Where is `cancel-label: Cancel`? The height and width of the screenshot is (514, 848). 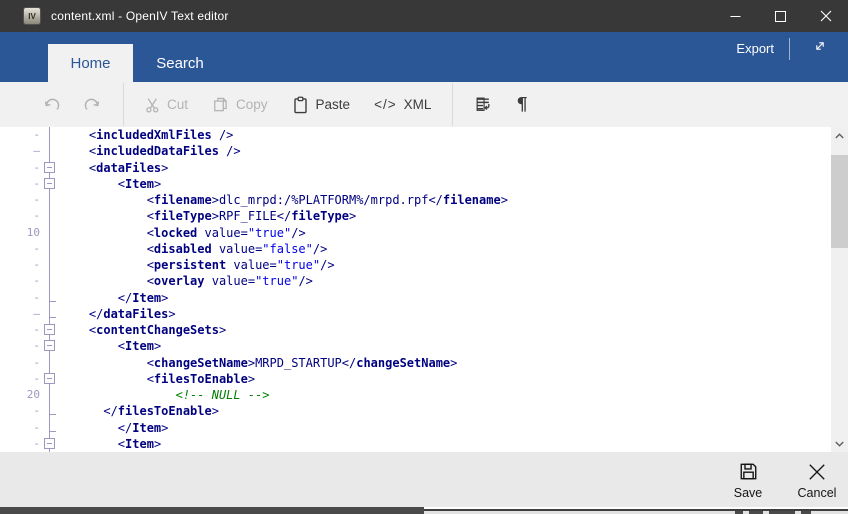
cancel-label: Cancel is located at coordinates (817, 492).